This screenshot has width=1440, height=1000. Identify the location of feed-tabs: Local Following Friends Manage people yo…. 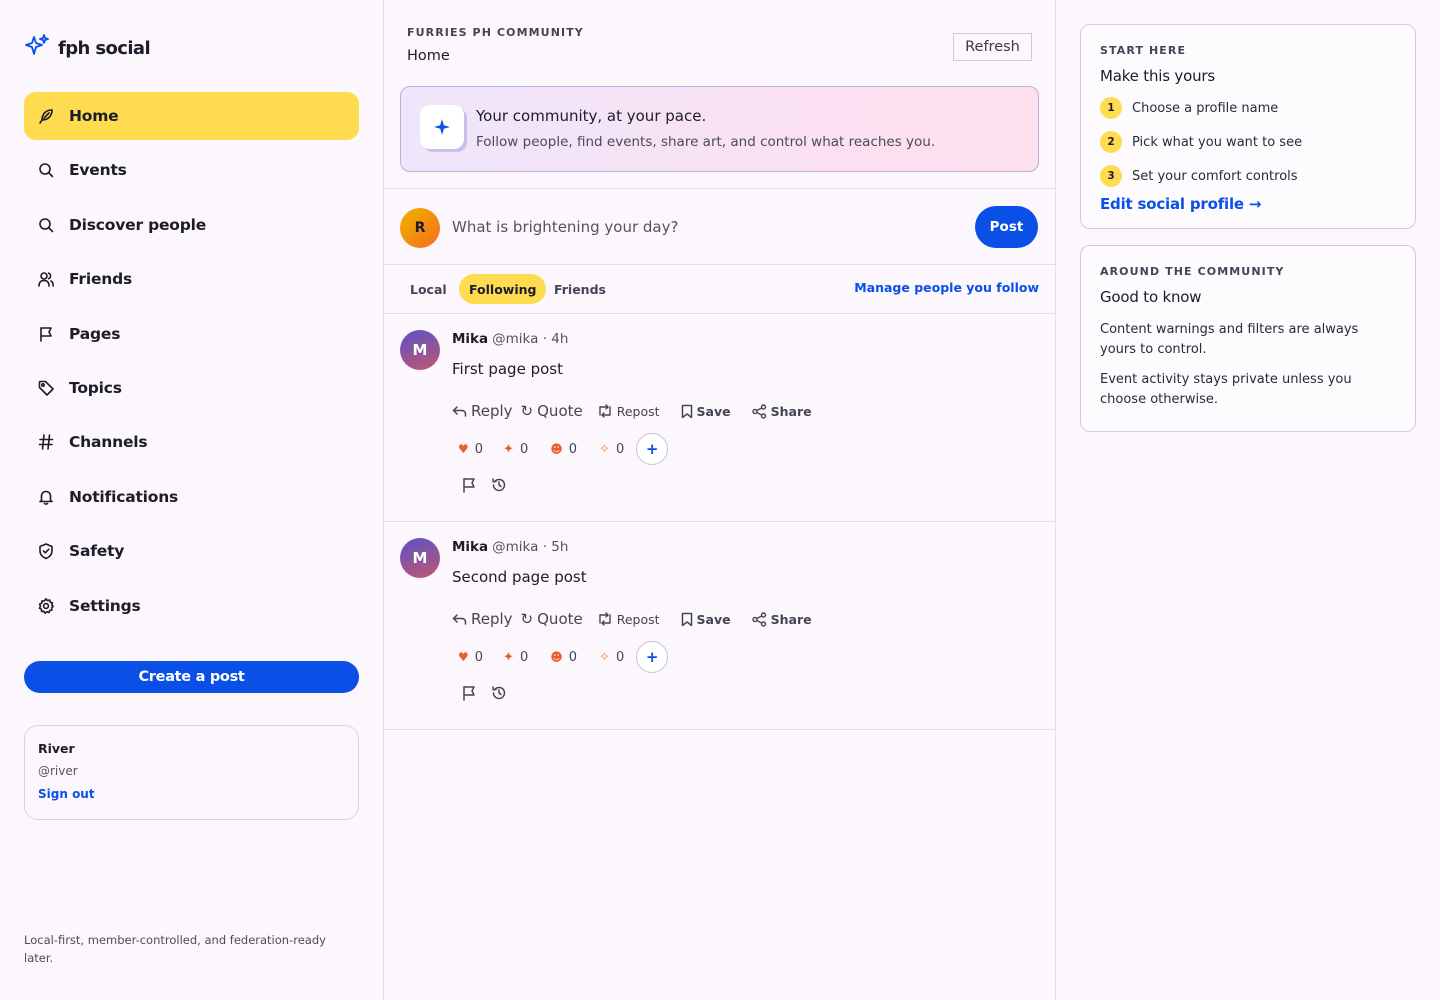
(719, 289).